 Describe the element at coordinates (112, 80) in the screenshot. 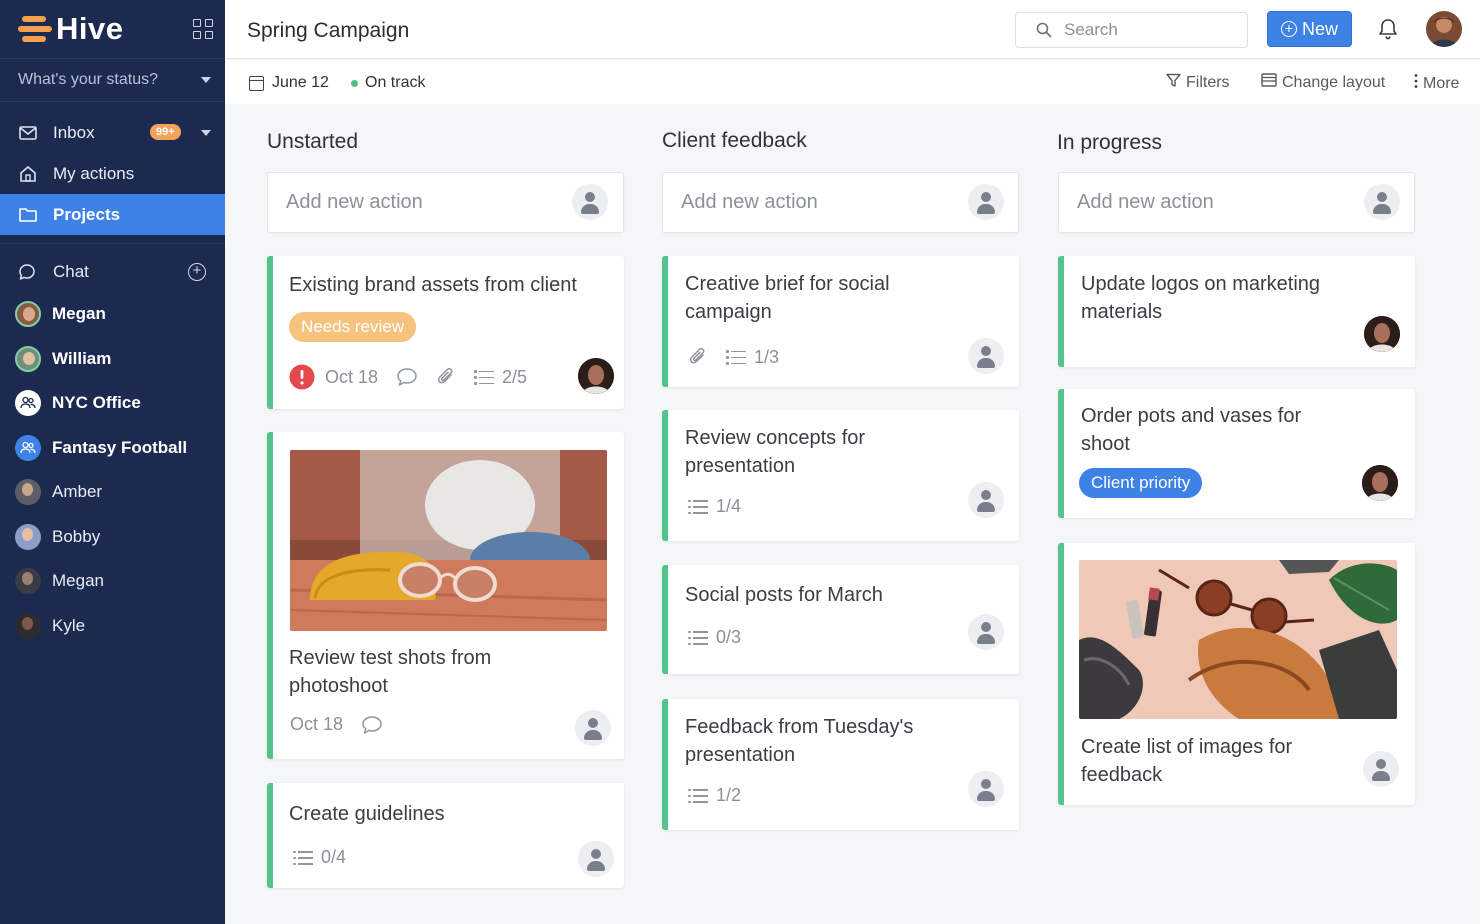

I see `status-selector: What's your status?` at that location.